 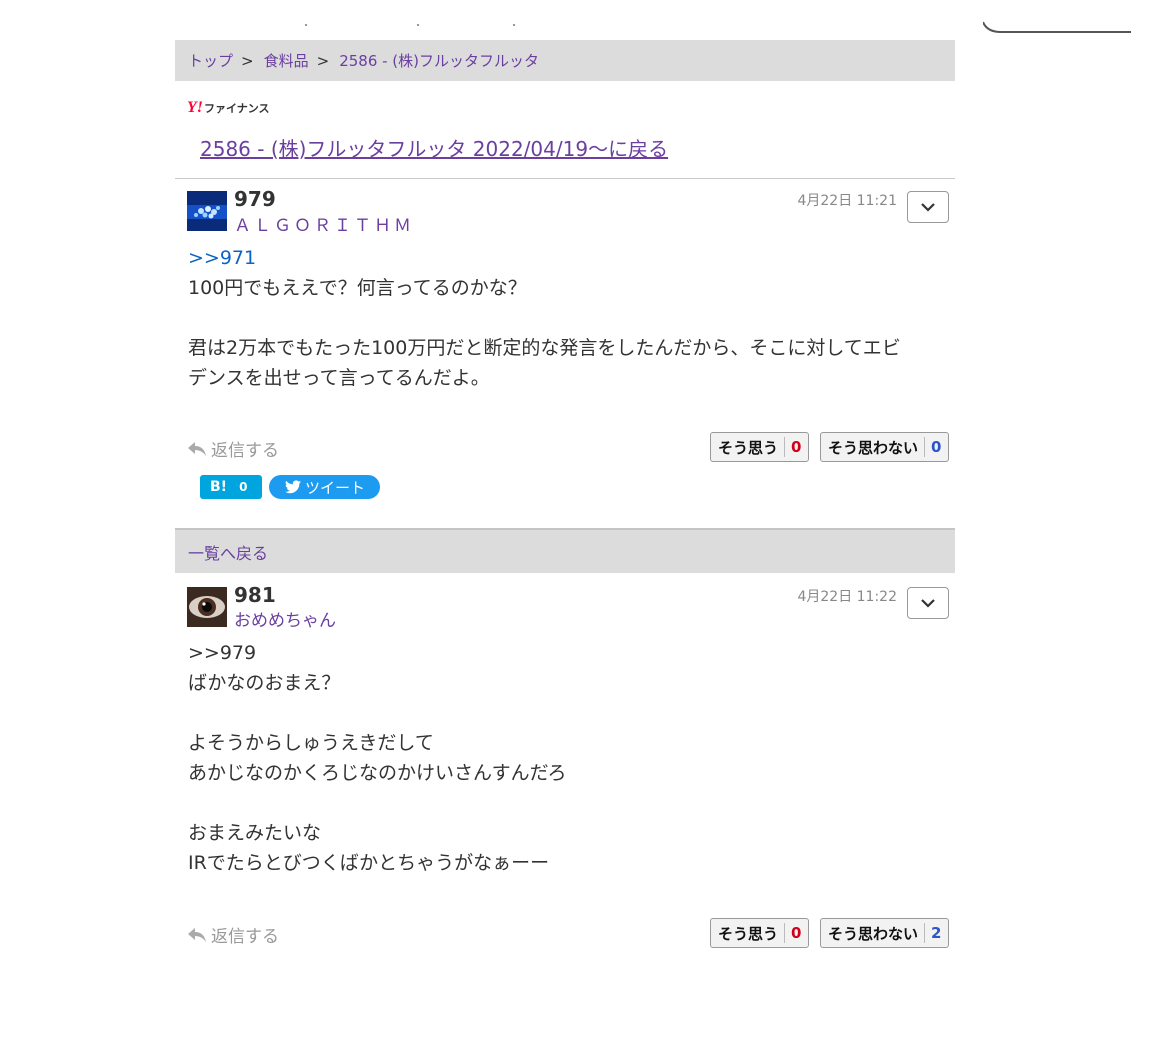 I want to click on hatena-count: 0, so click(x=243, y=487).